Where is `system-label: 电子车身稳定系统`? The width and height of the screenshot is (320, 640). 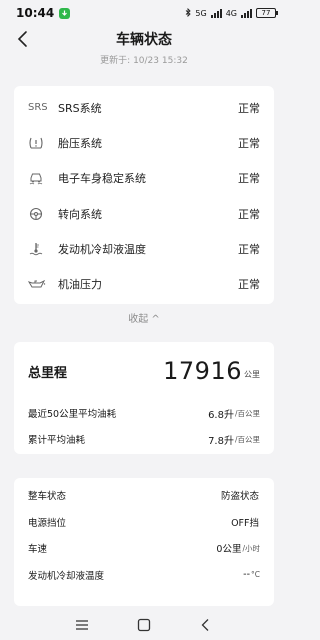 system-label: 电子车身稳定系统 is located at coordinates (102, 179).